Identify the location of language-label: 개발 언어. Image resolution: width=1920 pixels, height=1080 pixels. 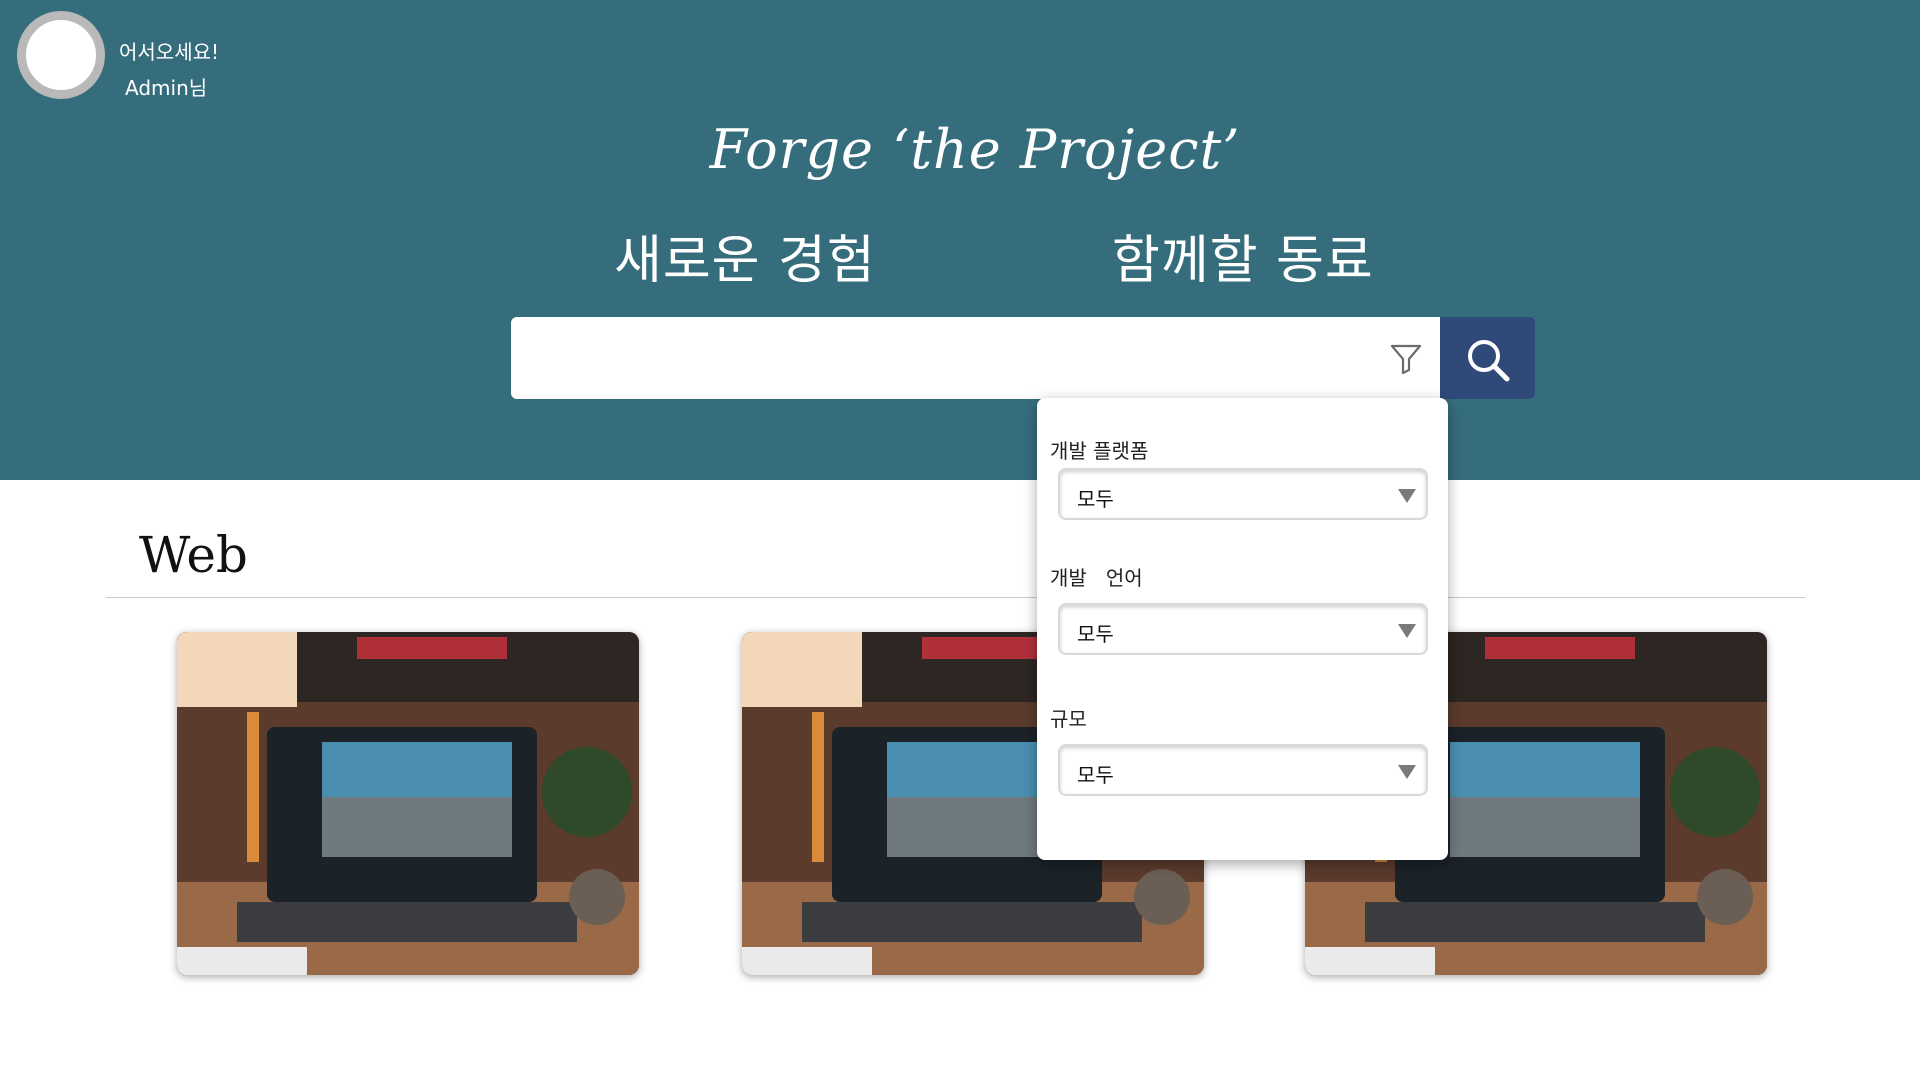
(1096, 578).